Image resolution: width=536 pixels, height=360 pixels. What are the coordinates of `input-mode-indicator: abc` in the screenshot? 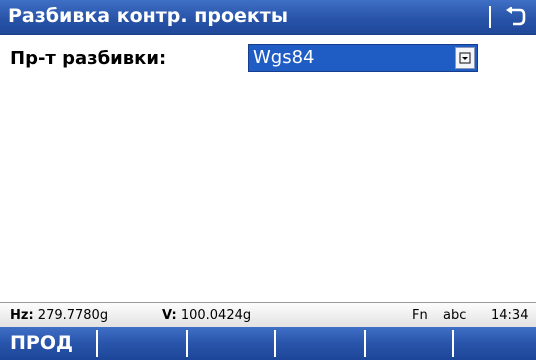 It's located at (455, 315).